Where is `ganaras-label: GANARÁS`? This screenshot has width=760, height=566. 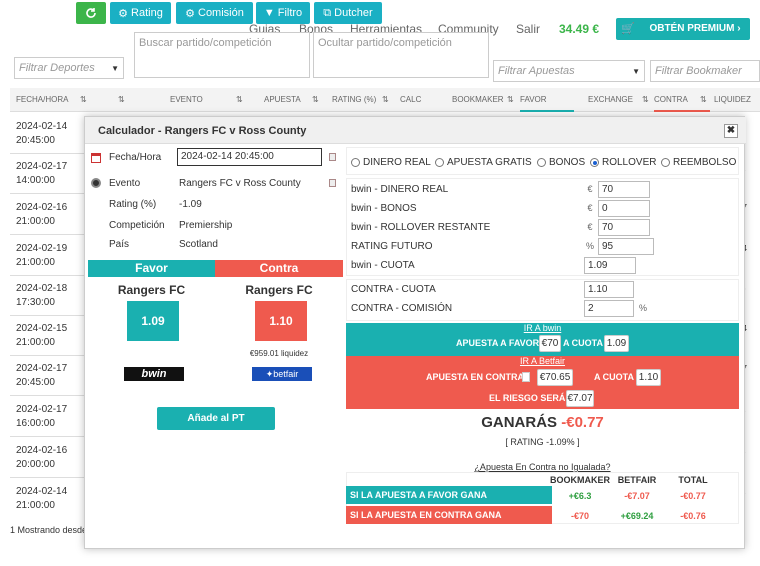 ganaras-label: GANARÁS is located at coordinates (519, 422).